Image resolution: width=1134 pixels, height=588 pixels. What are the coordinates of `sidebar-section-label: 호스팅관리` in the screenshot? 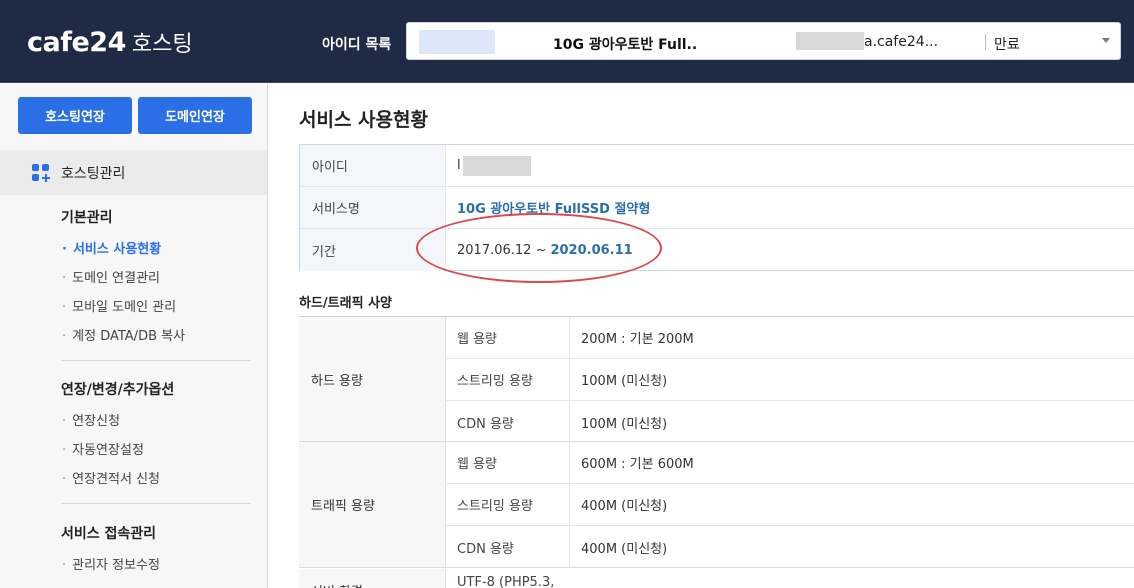 It's located at (93, 173).